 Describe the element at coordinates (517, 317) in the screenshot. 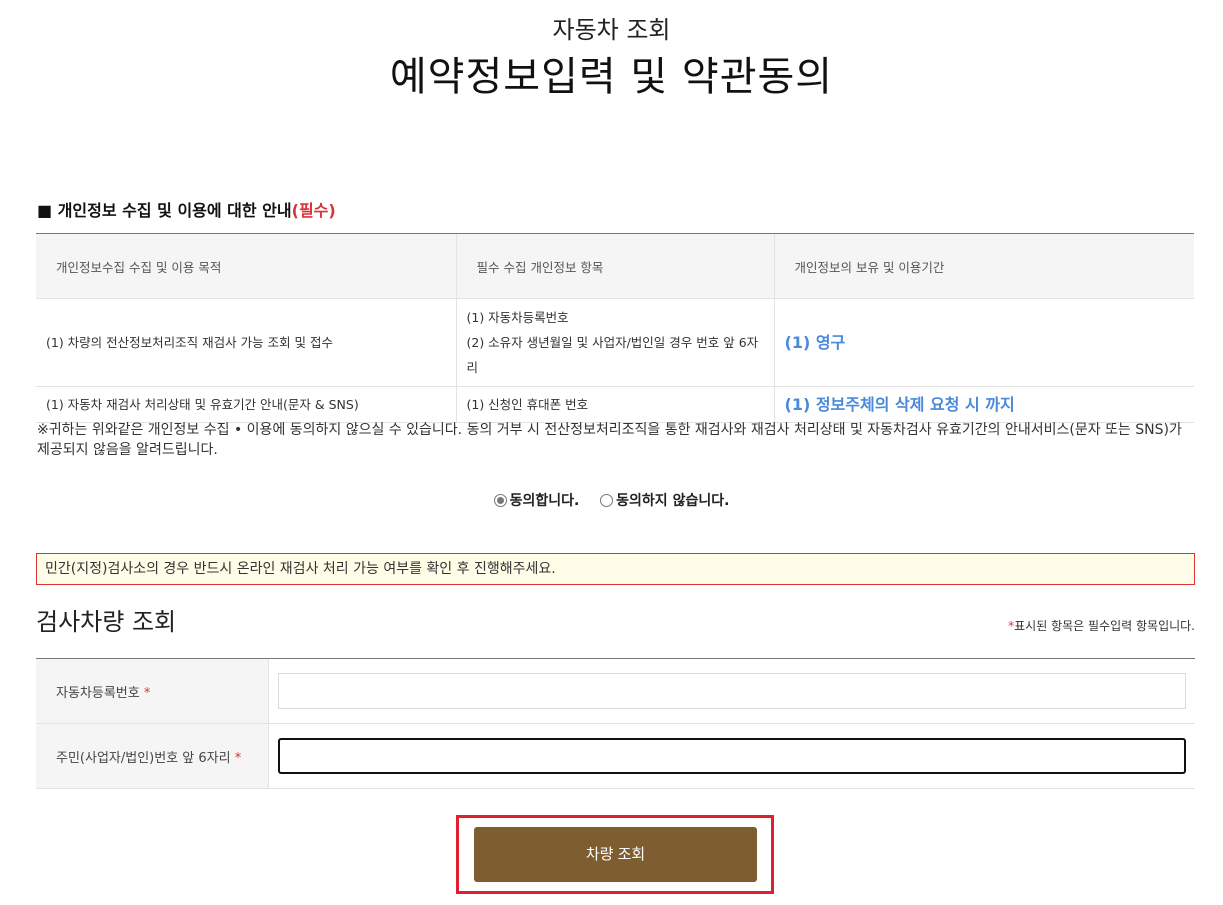

I see `item-text: (1) 자동차등록번호` at that location.